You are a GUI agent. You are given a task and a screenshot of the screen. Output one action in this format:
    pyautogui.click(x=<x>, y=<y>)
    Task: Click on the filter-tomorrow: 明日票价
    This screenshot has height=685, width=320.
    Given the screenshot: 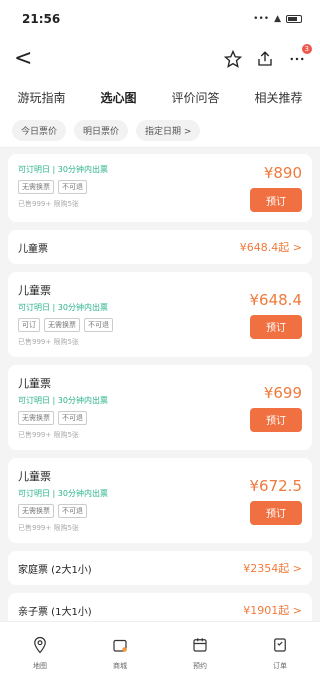 What is the action you would take?
    pyautogui.click(x=101, y=130)
    